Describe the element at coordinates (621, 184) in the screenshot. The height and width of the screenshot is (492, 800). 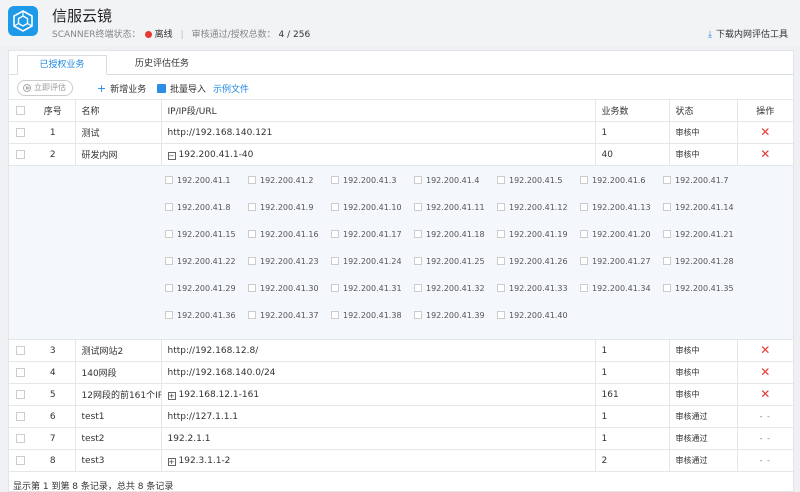
I see `ip-item: 192.200.41.6` at that location.